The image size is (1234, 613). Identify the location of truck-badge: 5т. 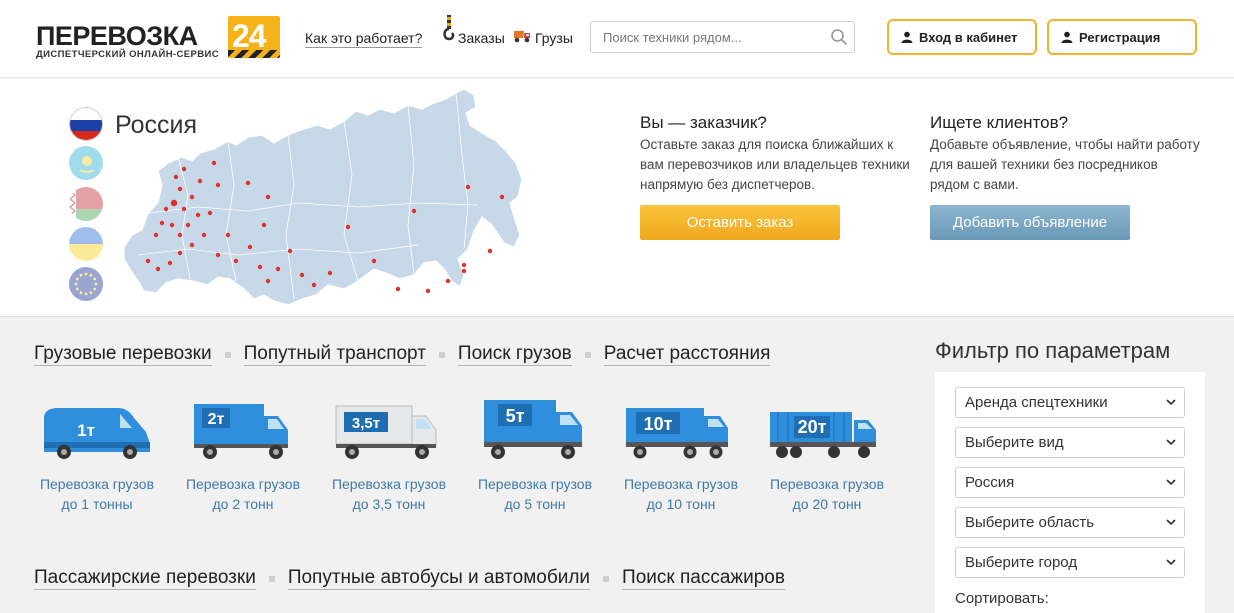
(515, 416).